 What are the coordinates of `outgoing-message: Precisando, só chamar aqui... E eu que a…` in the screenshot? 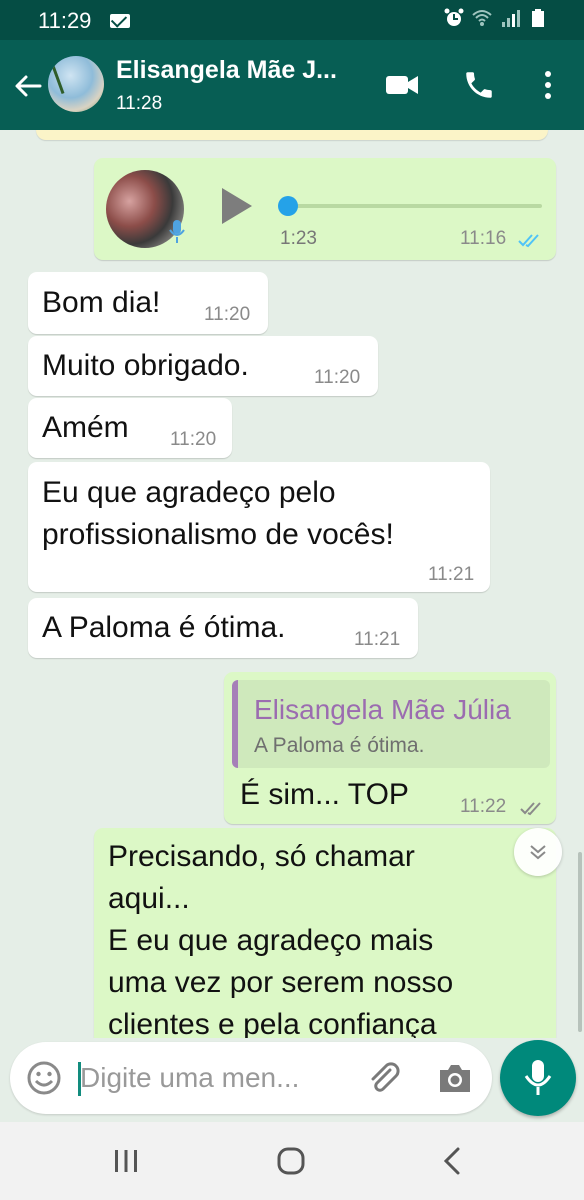 It's located at (325, 933).